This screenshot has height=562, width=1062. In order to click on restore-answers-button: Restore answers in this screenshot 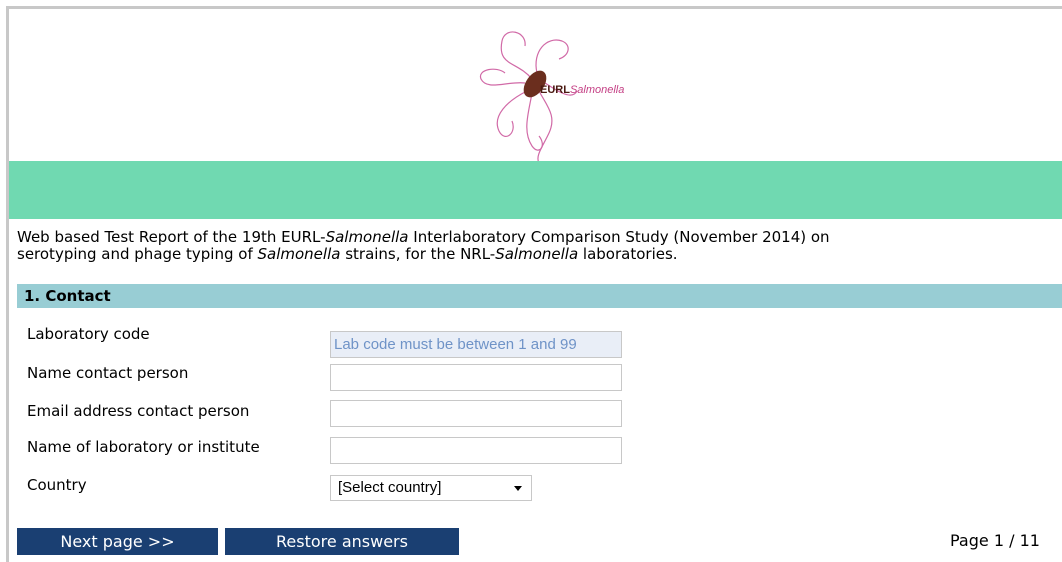, I will do `click(342, 541)`.